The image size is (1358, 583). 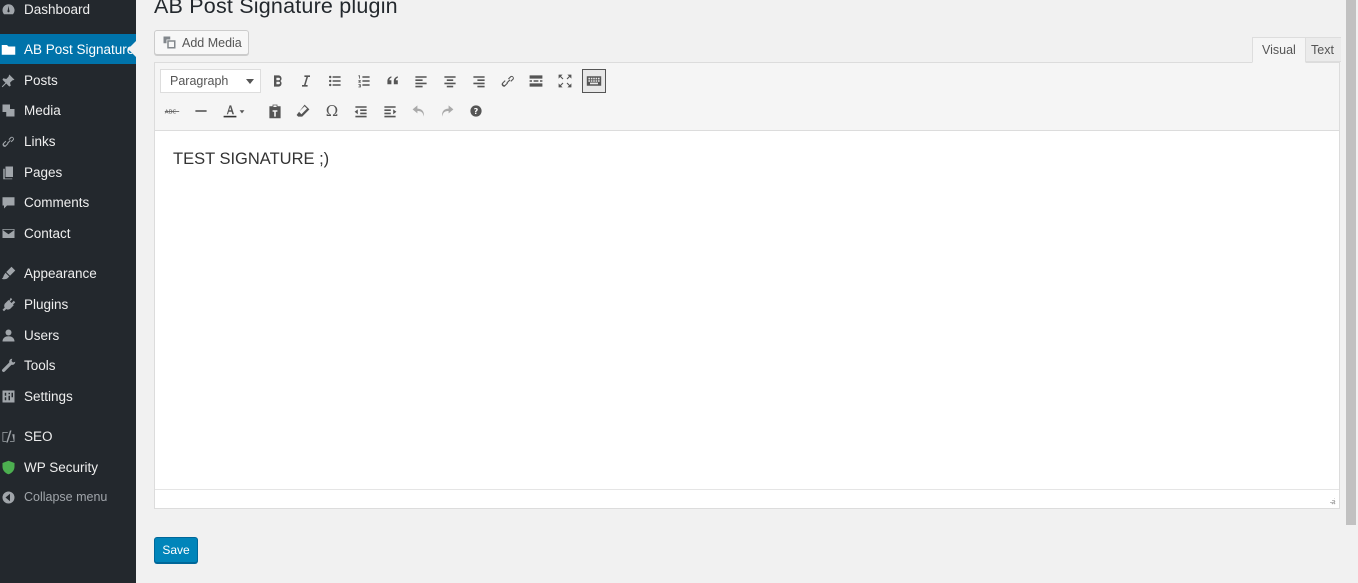 I want to click on editor-content-text: TEST SIGNATURE ;), so click(x=251, y=159).